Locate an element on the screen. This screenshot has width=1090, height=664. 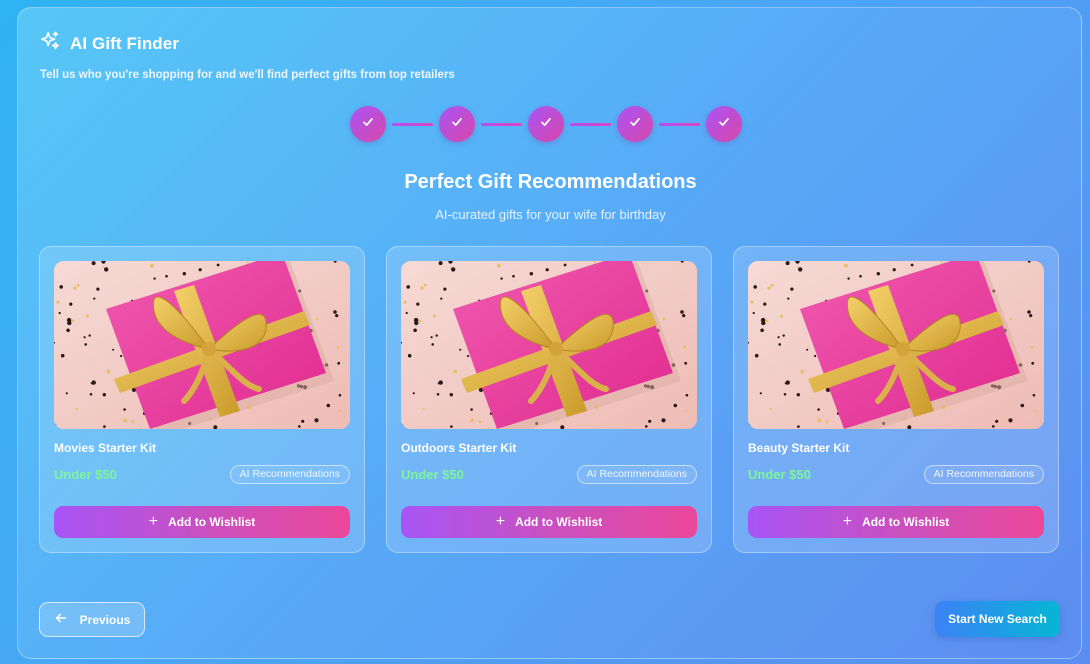
step-4-complete is located at coordinates (635, 124).